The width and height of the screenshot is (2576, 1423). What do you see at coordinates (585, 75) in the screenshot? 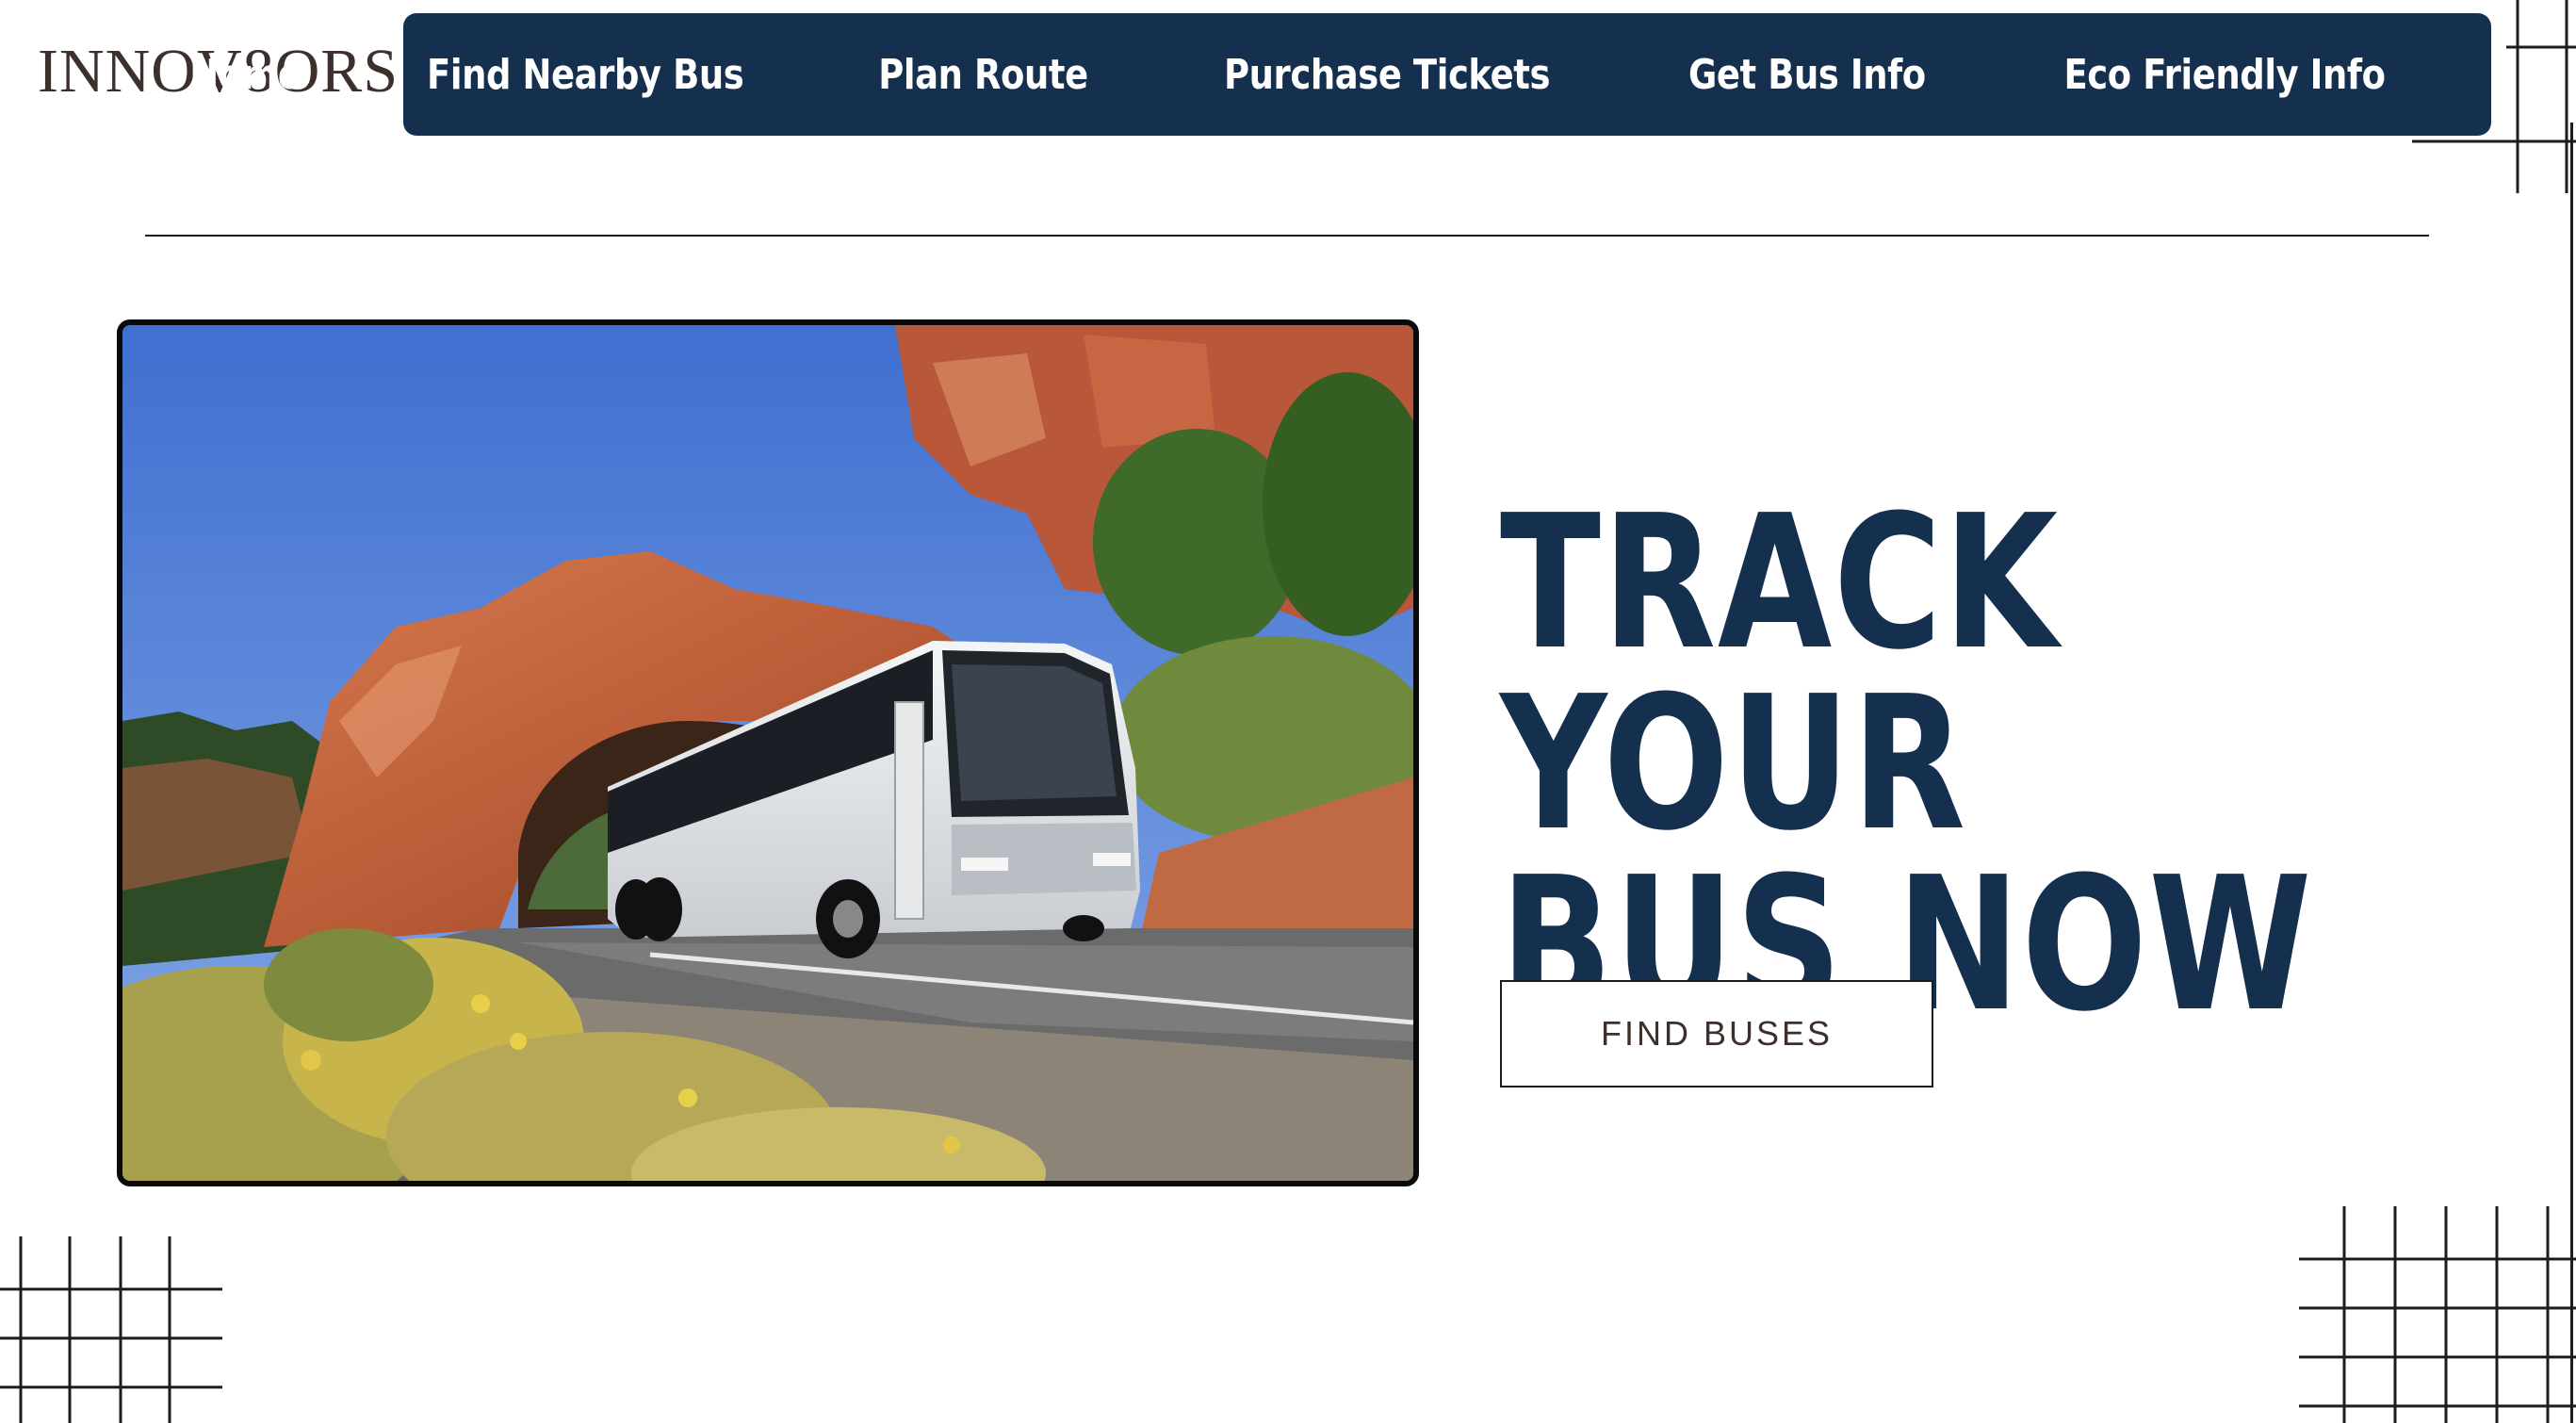
I see `nav-item-find-nearby-bus: Find Nearby Bus` at bounding box center [585, 75].